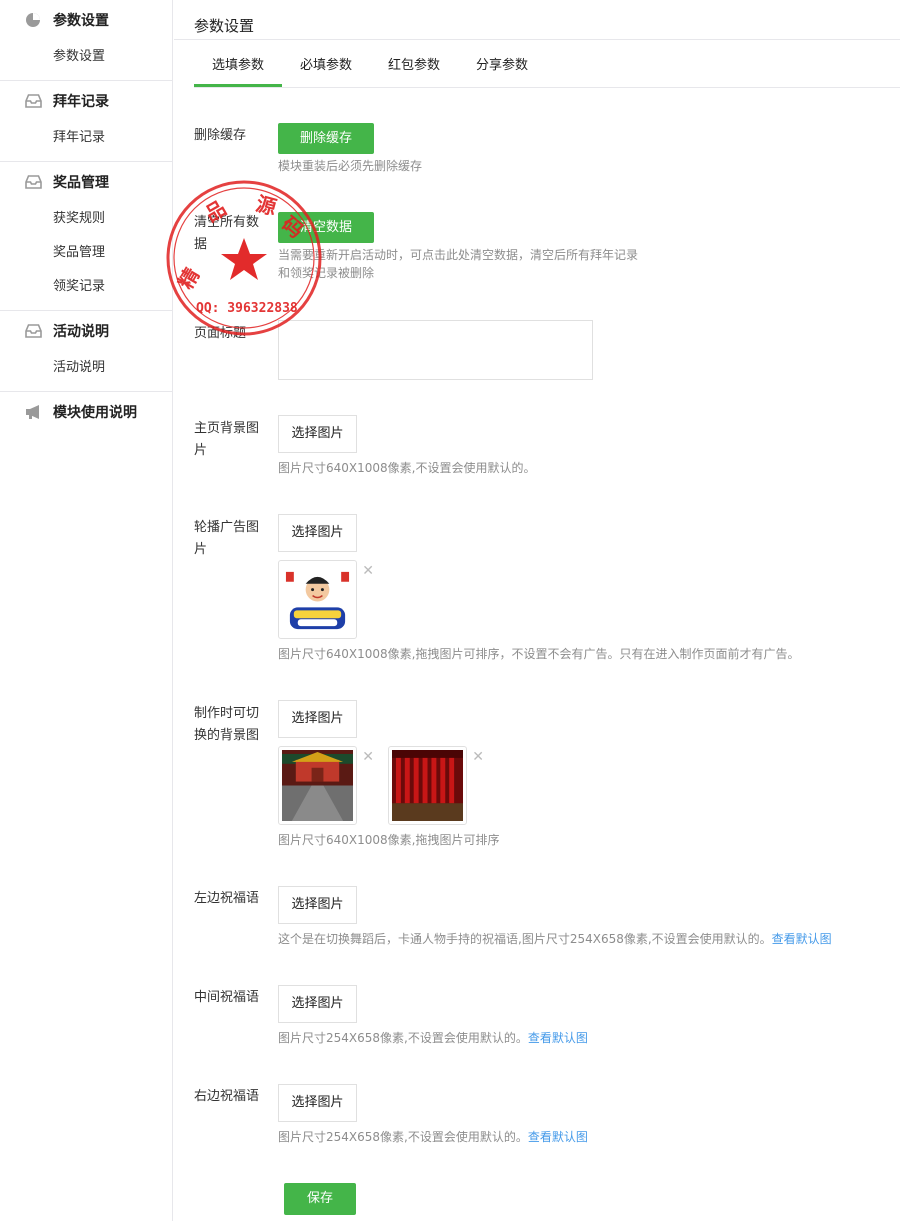  What do you see at coordinates (389, 840) in the screenshot?
I see `field-hint: 图片尺寸640X1008像素,拖拽图片可排序` at bounding box center [389, 840].